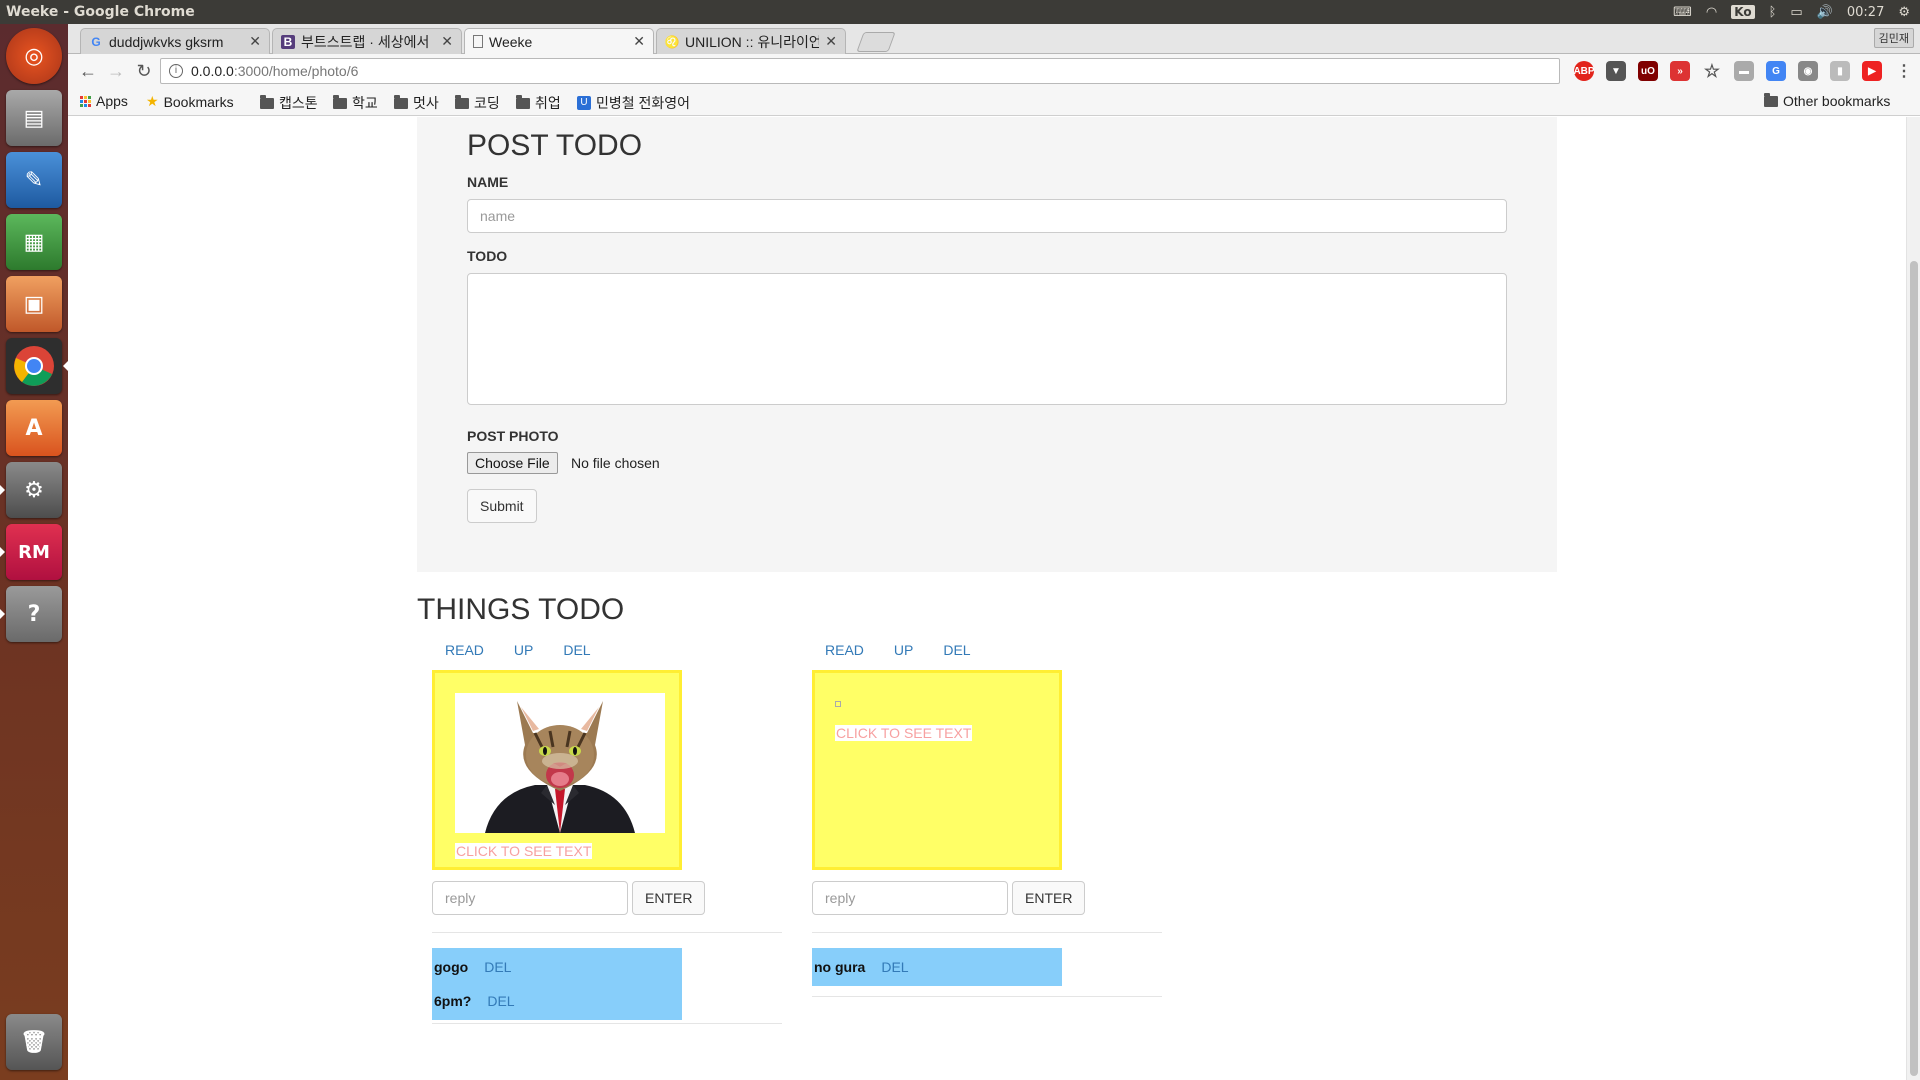 This screenshot has height=1080, width=1920. What do you see at coordinates (1865, 12) in the screenshot?
I see `clock: 00:27` at bounding box center [1865, 12].